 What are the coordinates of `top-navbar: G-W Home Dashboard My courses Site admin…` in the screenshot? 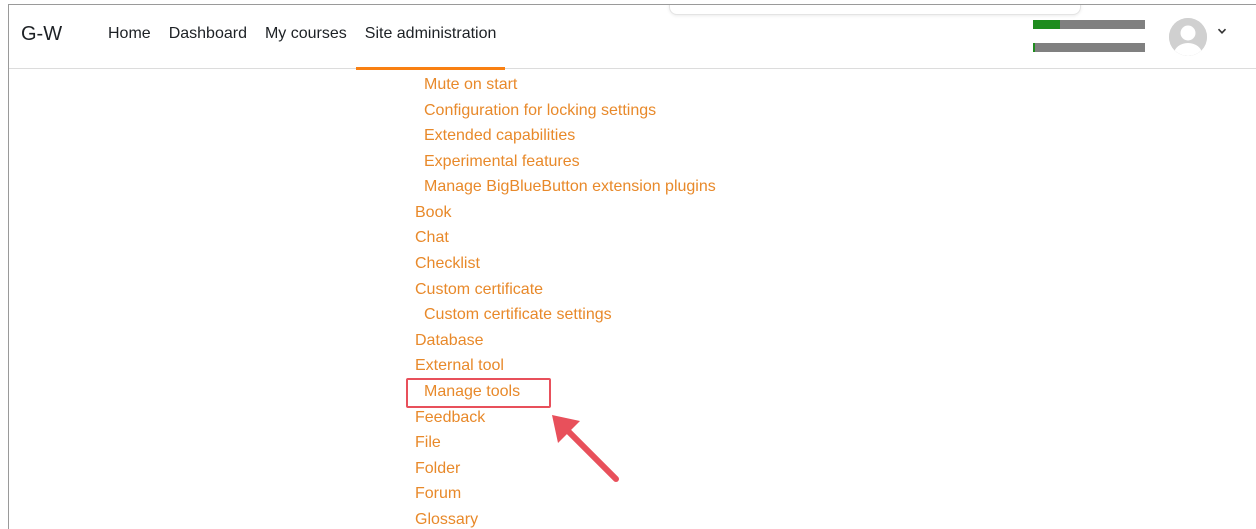 It's located at (632, 37).